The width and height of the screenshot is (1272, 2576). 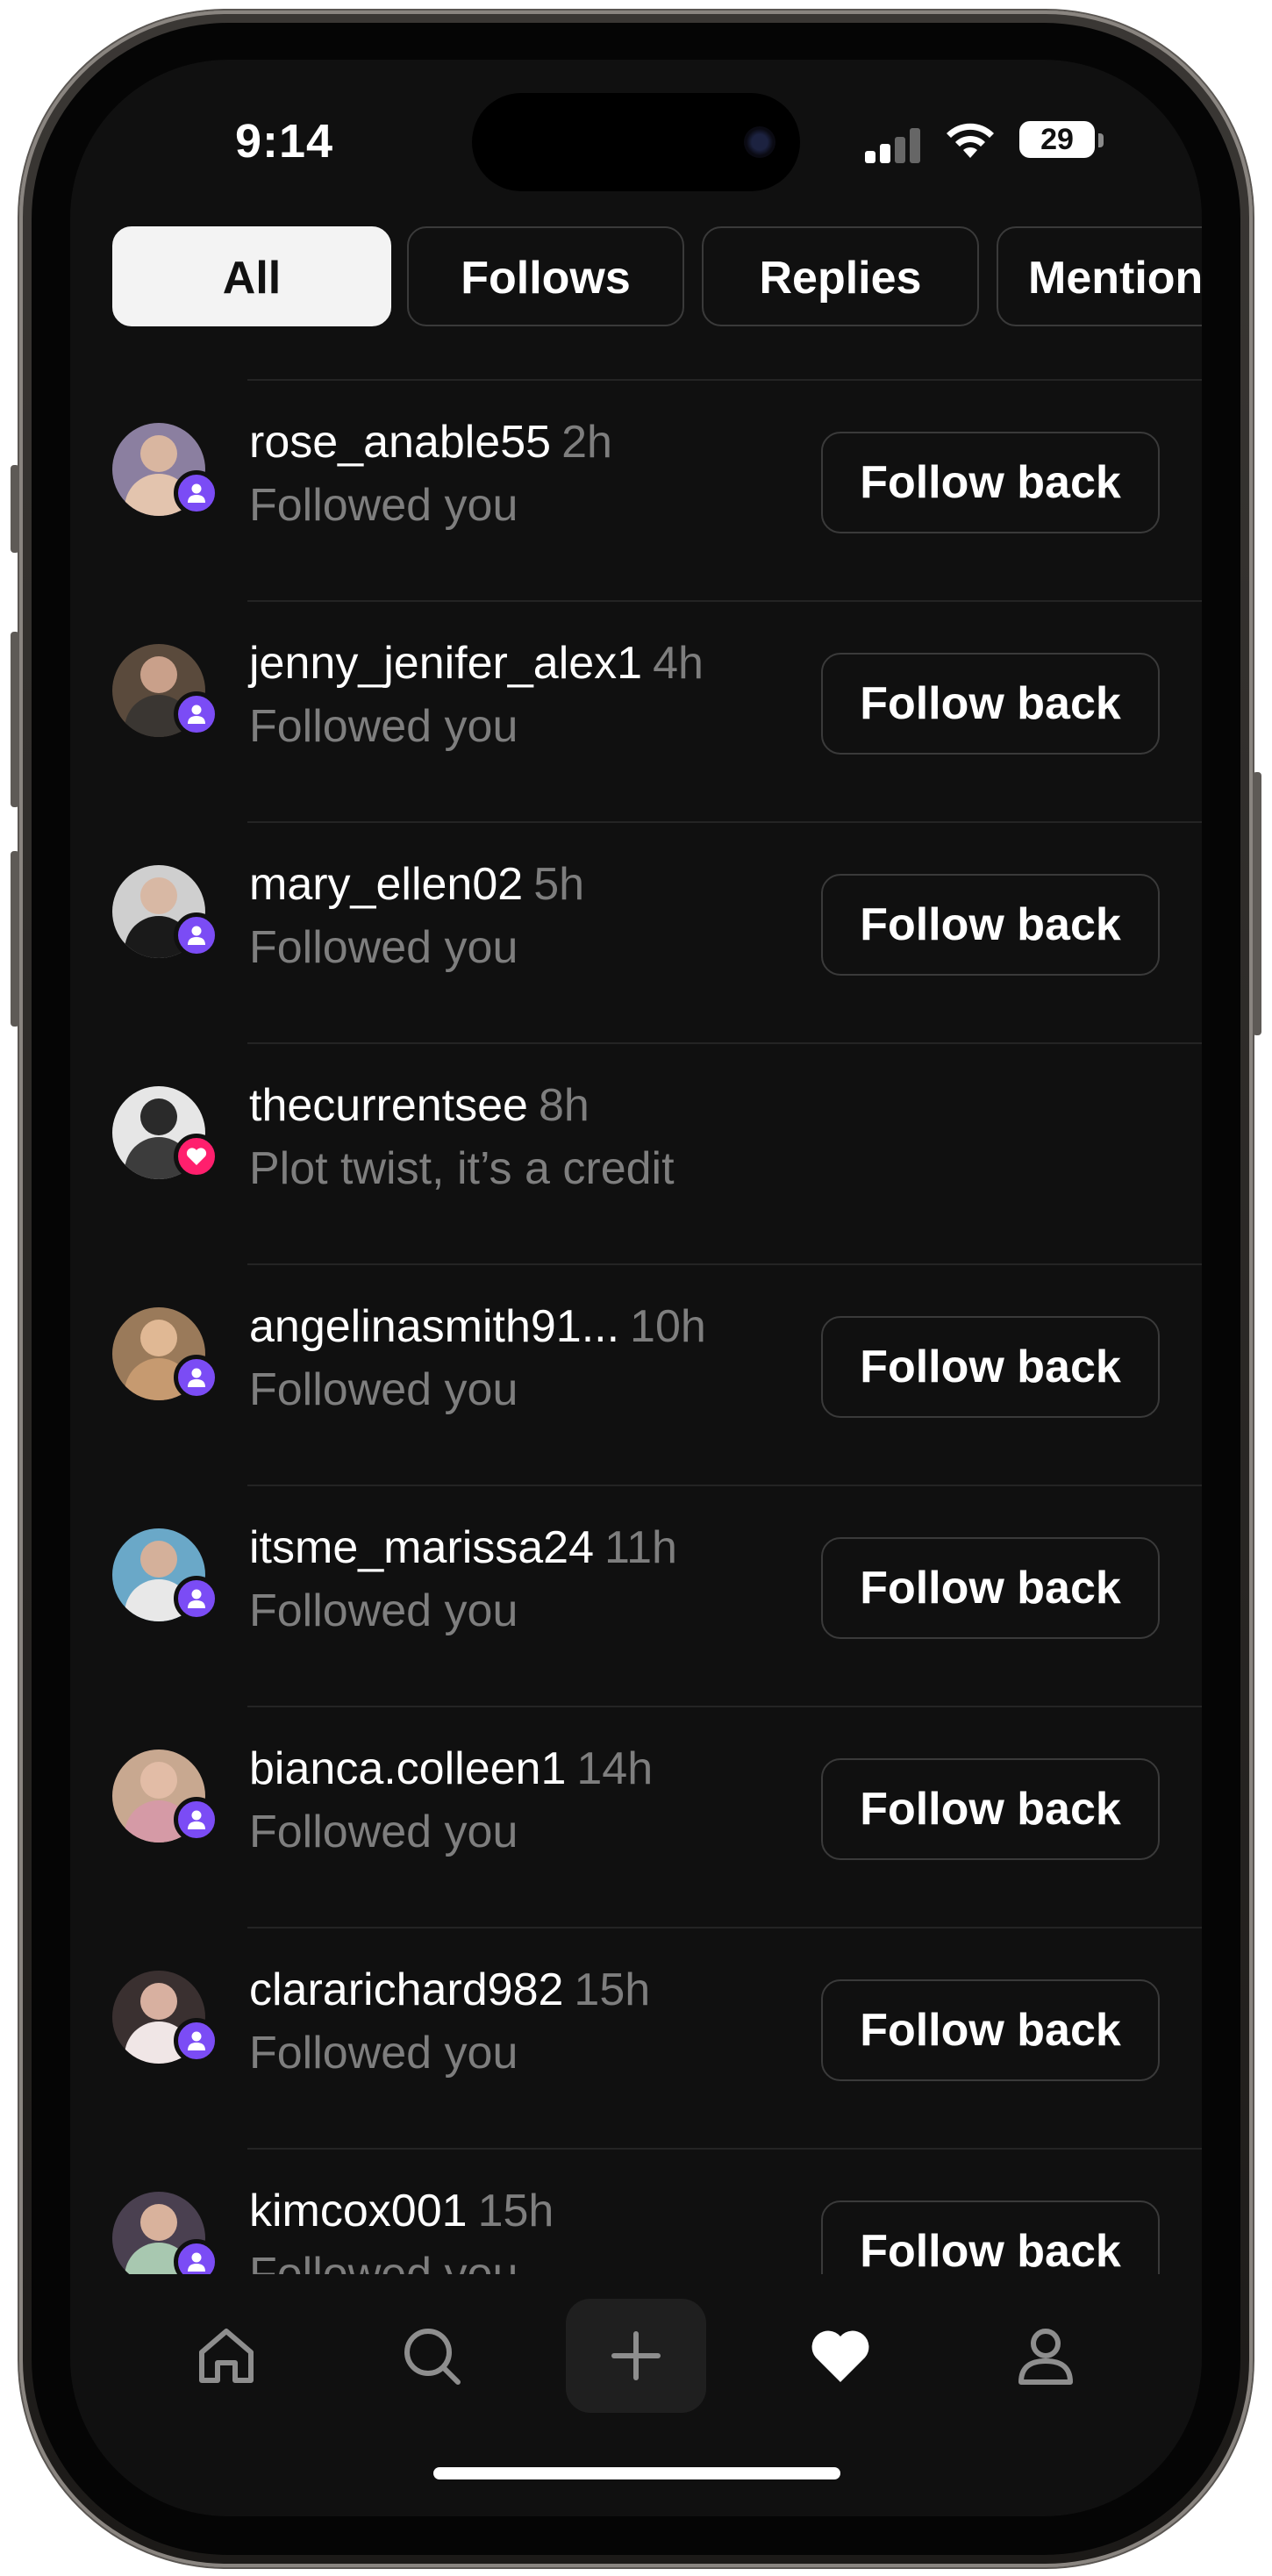 What do you see at coordinates (462, 1168) in the screenshot?
I see `activity-description: Plot twist, it’s a credit` at bounding box center [462, 1168].